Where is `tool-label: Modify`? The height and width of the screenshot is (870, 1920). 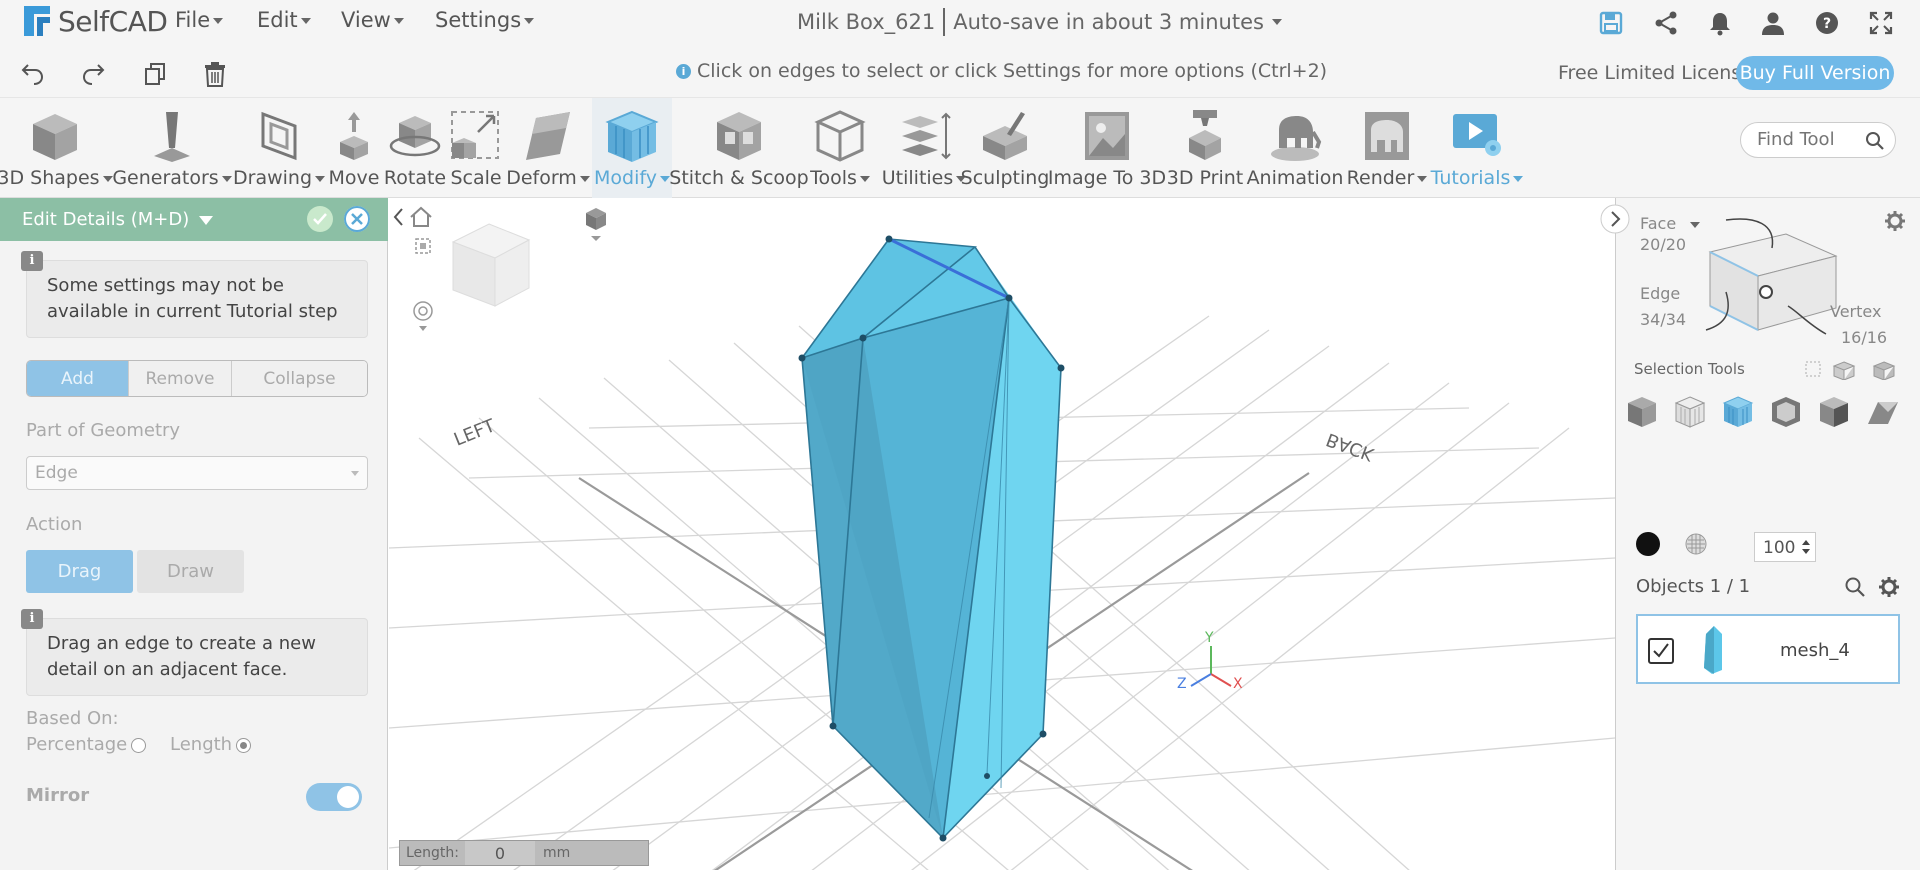 tool-label: Modify is located at coordinates (632, 178).